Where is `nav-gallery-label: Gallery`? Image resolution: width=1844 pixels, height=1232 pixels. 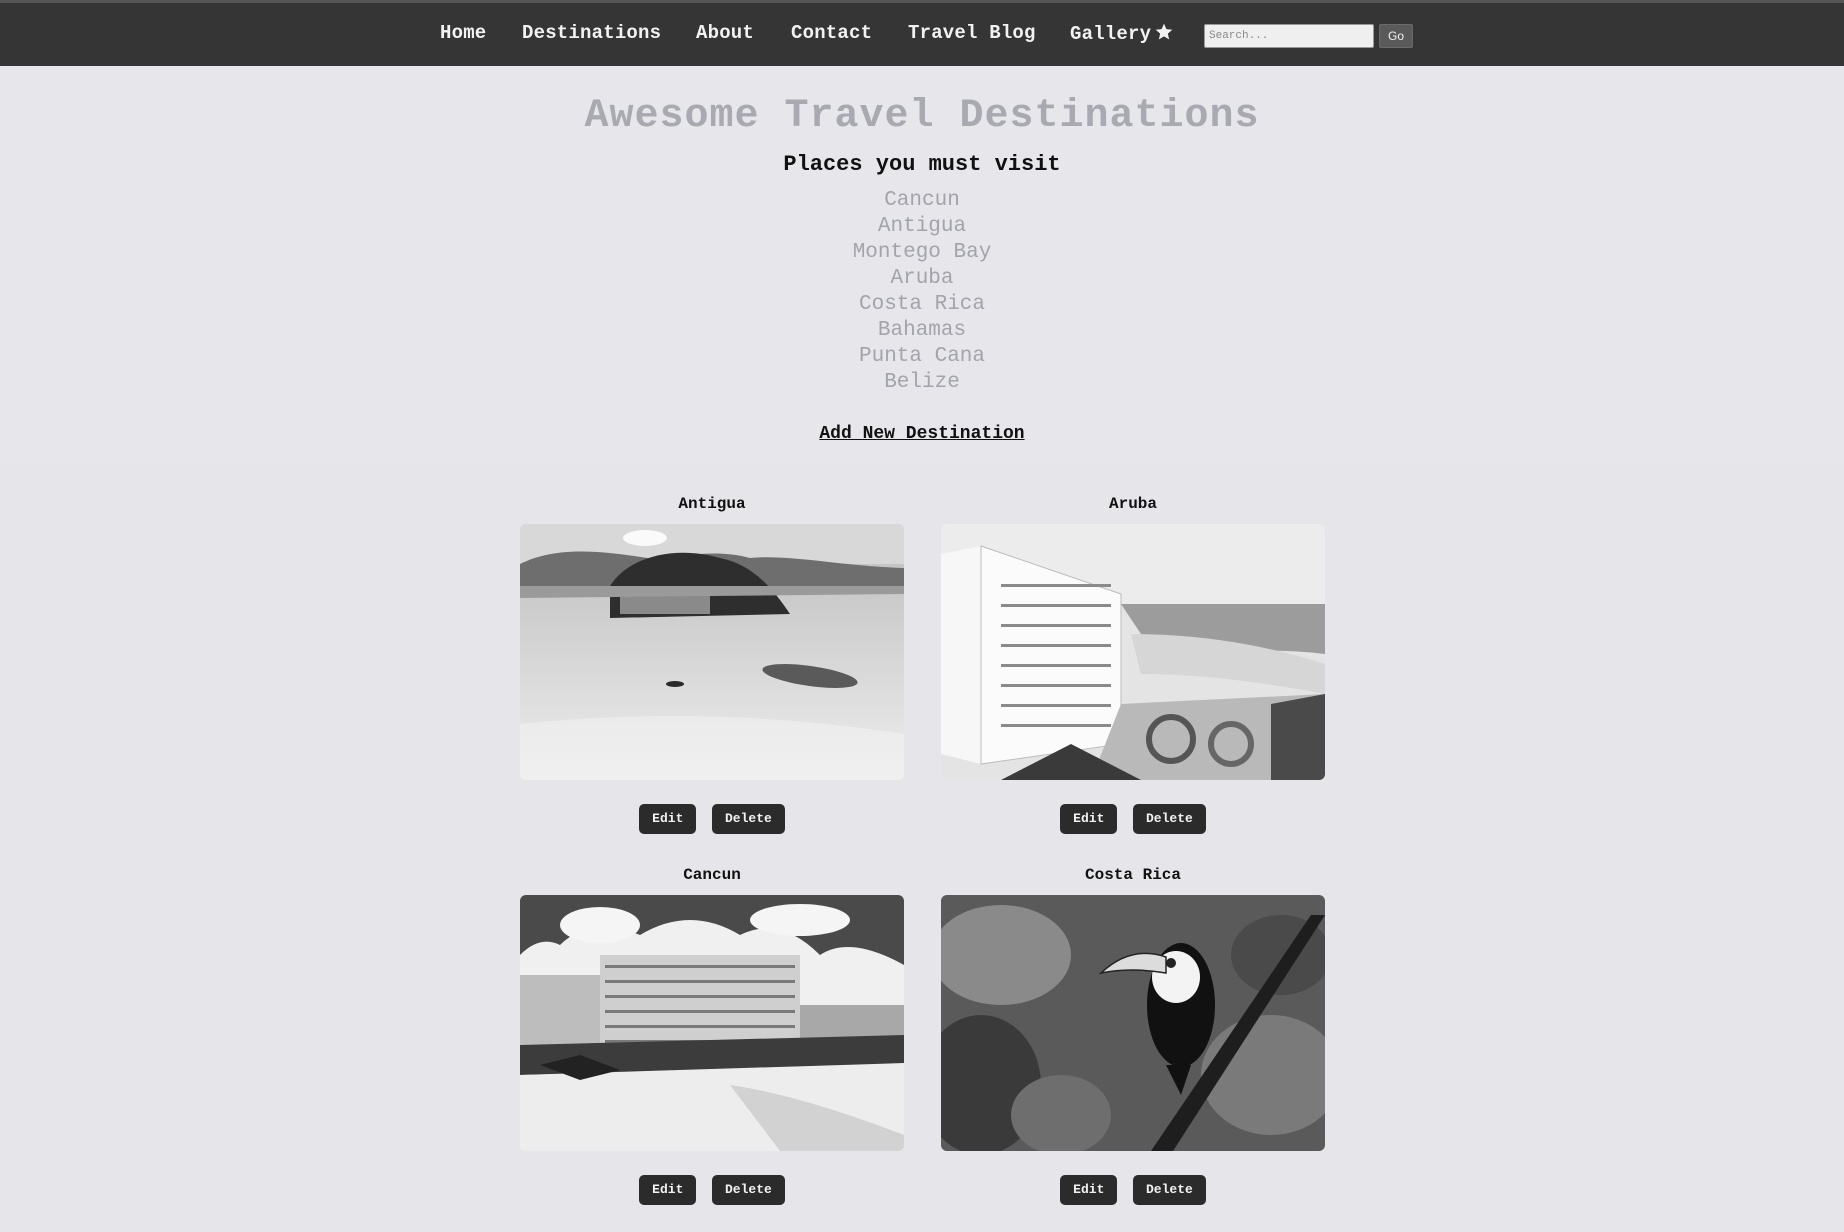 nav-gallery-label: Gallery is located at coordinates (1111, 34).